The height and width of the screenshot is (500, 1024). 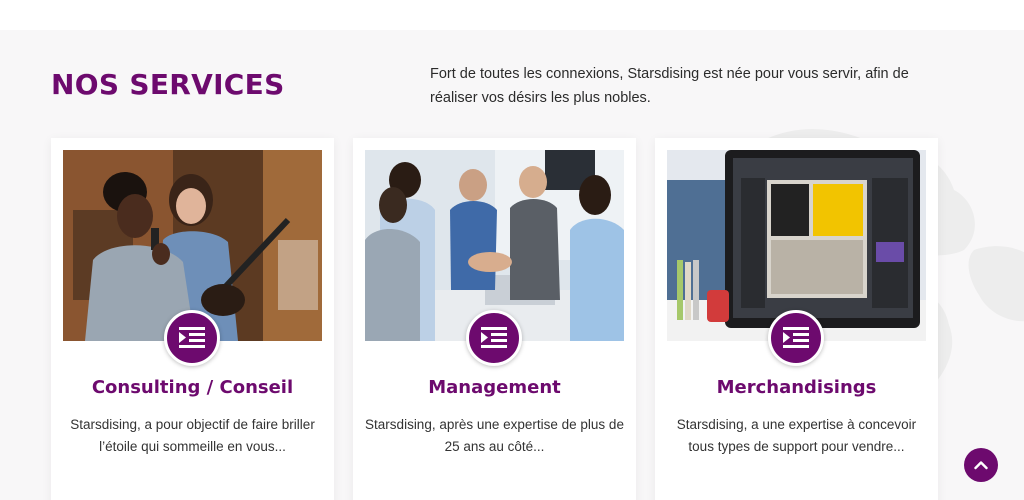 What do you see at coordinates (168, 84) in the screenshot?
I see `section-title: NOS SERVICES` at bounding box center [168, 84].